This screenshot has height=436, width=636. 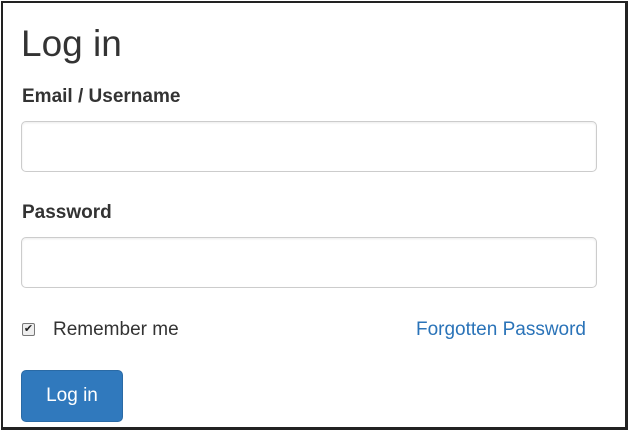 What do you see at coordinates (101, 96) in the screenshot?
I see `email-label: Email / Username` at bounding box center [101, 96].